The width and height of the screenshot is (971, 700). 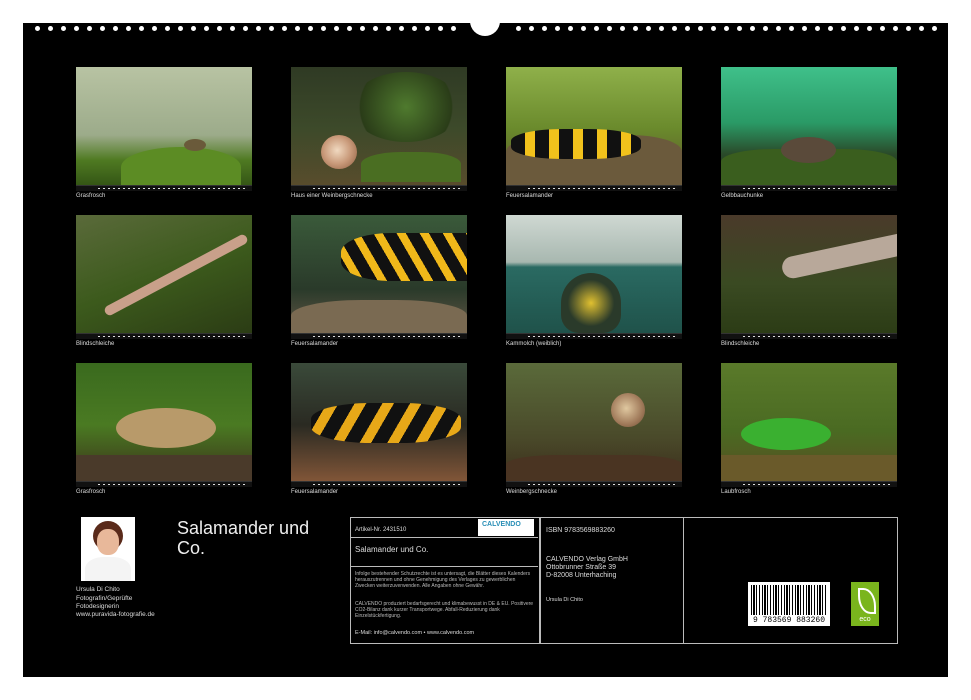 What do you see at coordinates (789, 604) in the screenshot?
I see `barcode: 9 783569 883260` at bounding box center [789, 604].